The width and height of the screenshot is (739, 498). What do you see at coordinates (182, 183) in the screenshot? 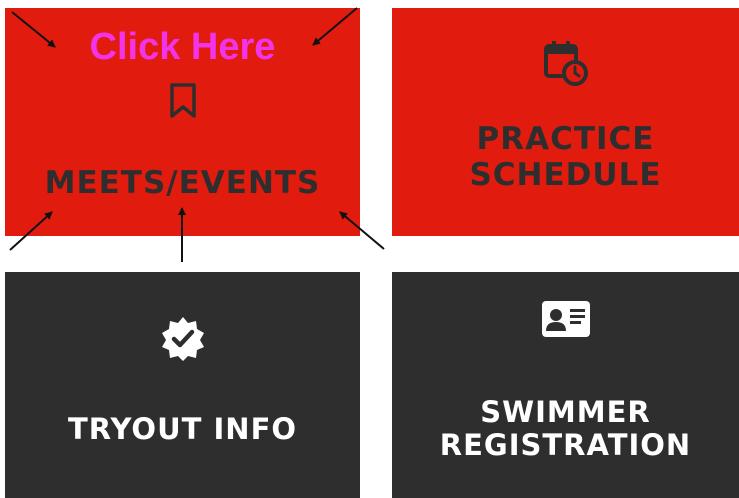
I see `meets-events-title: MEETS/EVENTS` at bounding box center [182, 183].